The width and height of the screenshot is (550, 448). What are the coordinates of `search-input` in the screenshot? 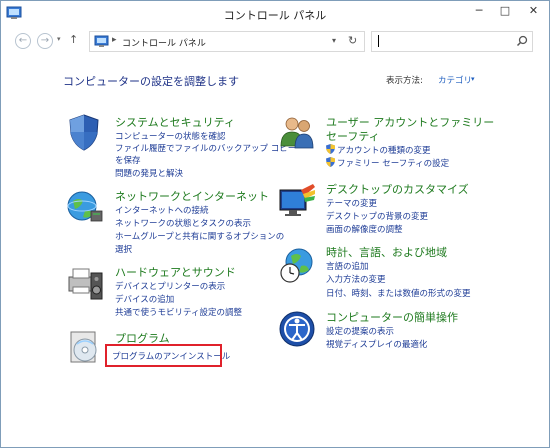 It's located at (443, 41).